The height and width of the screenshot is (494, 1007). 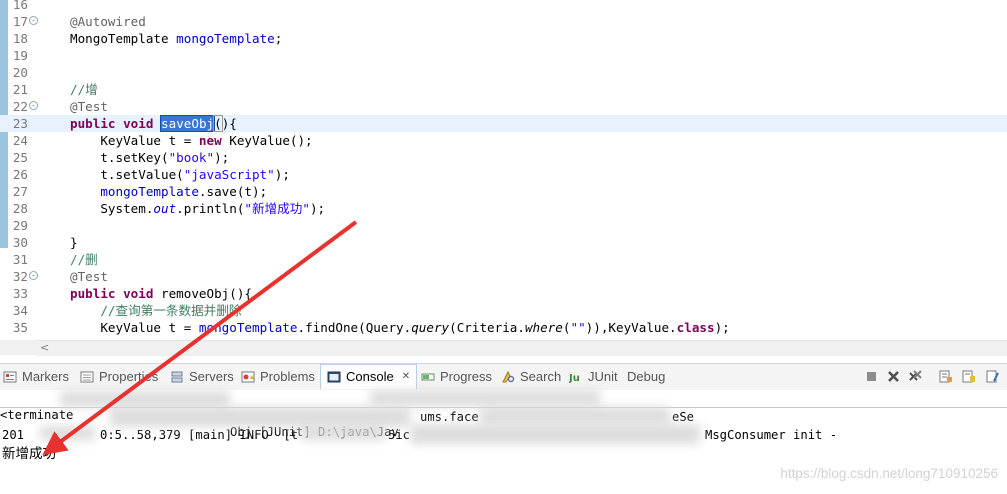 I want to click on code-line: 31 //删, so click(x=503, y=259).